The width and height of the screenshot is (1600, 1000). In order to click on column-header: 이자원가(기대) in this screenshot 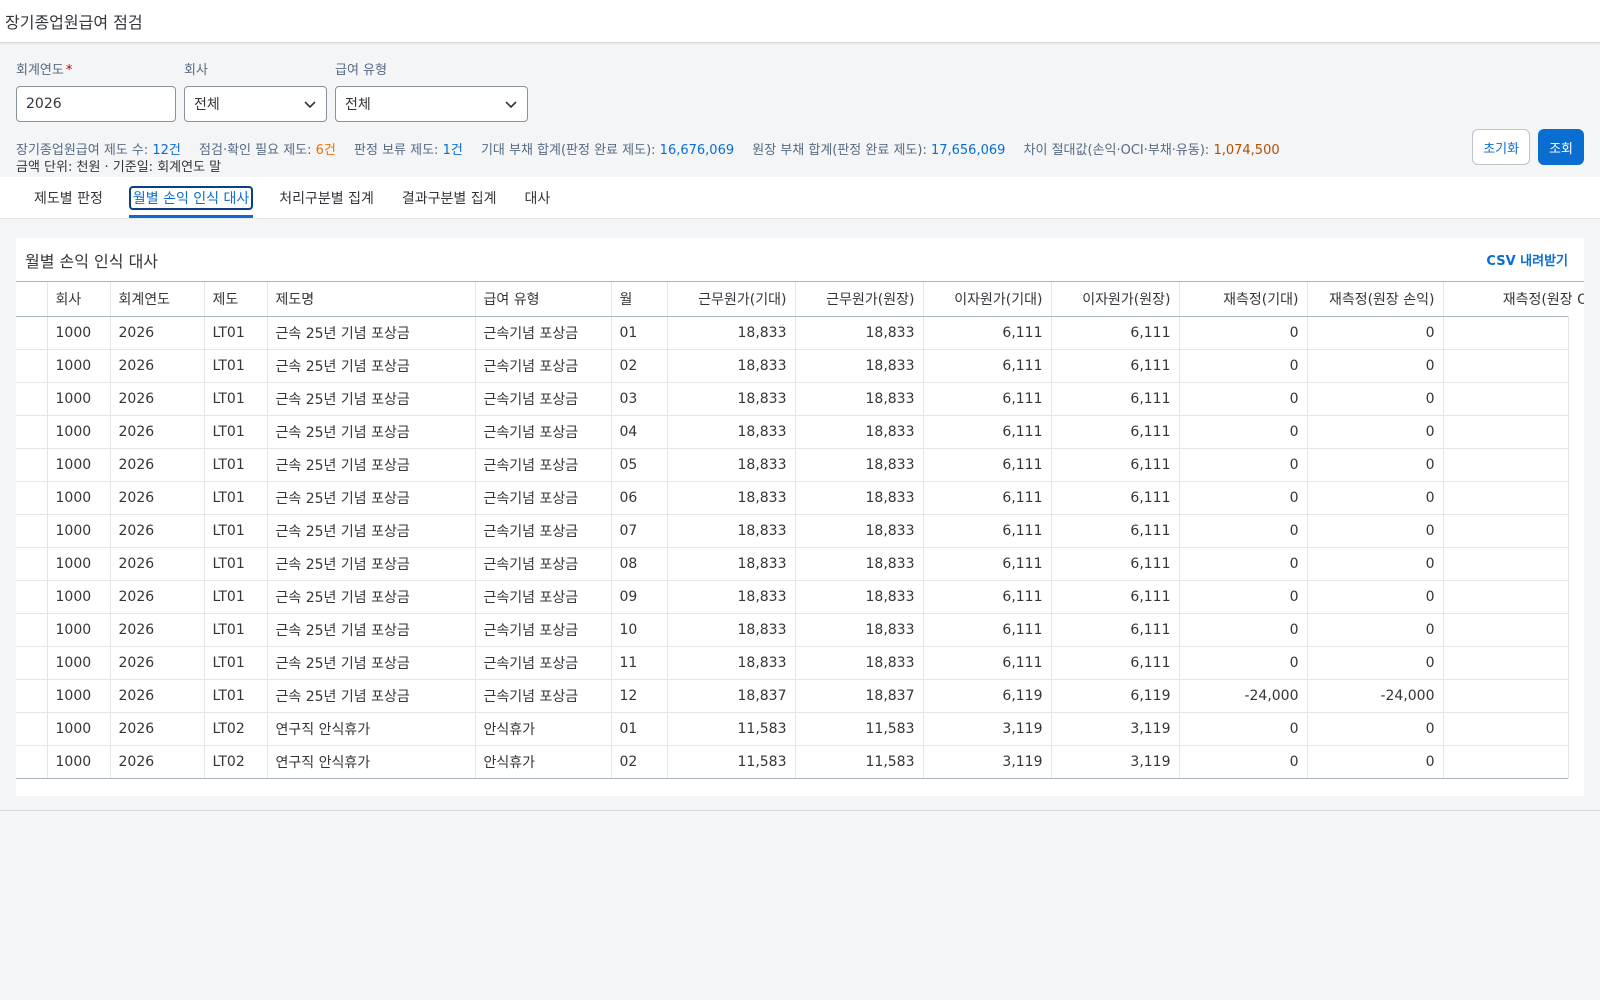, I will do `click(987, 299)`.